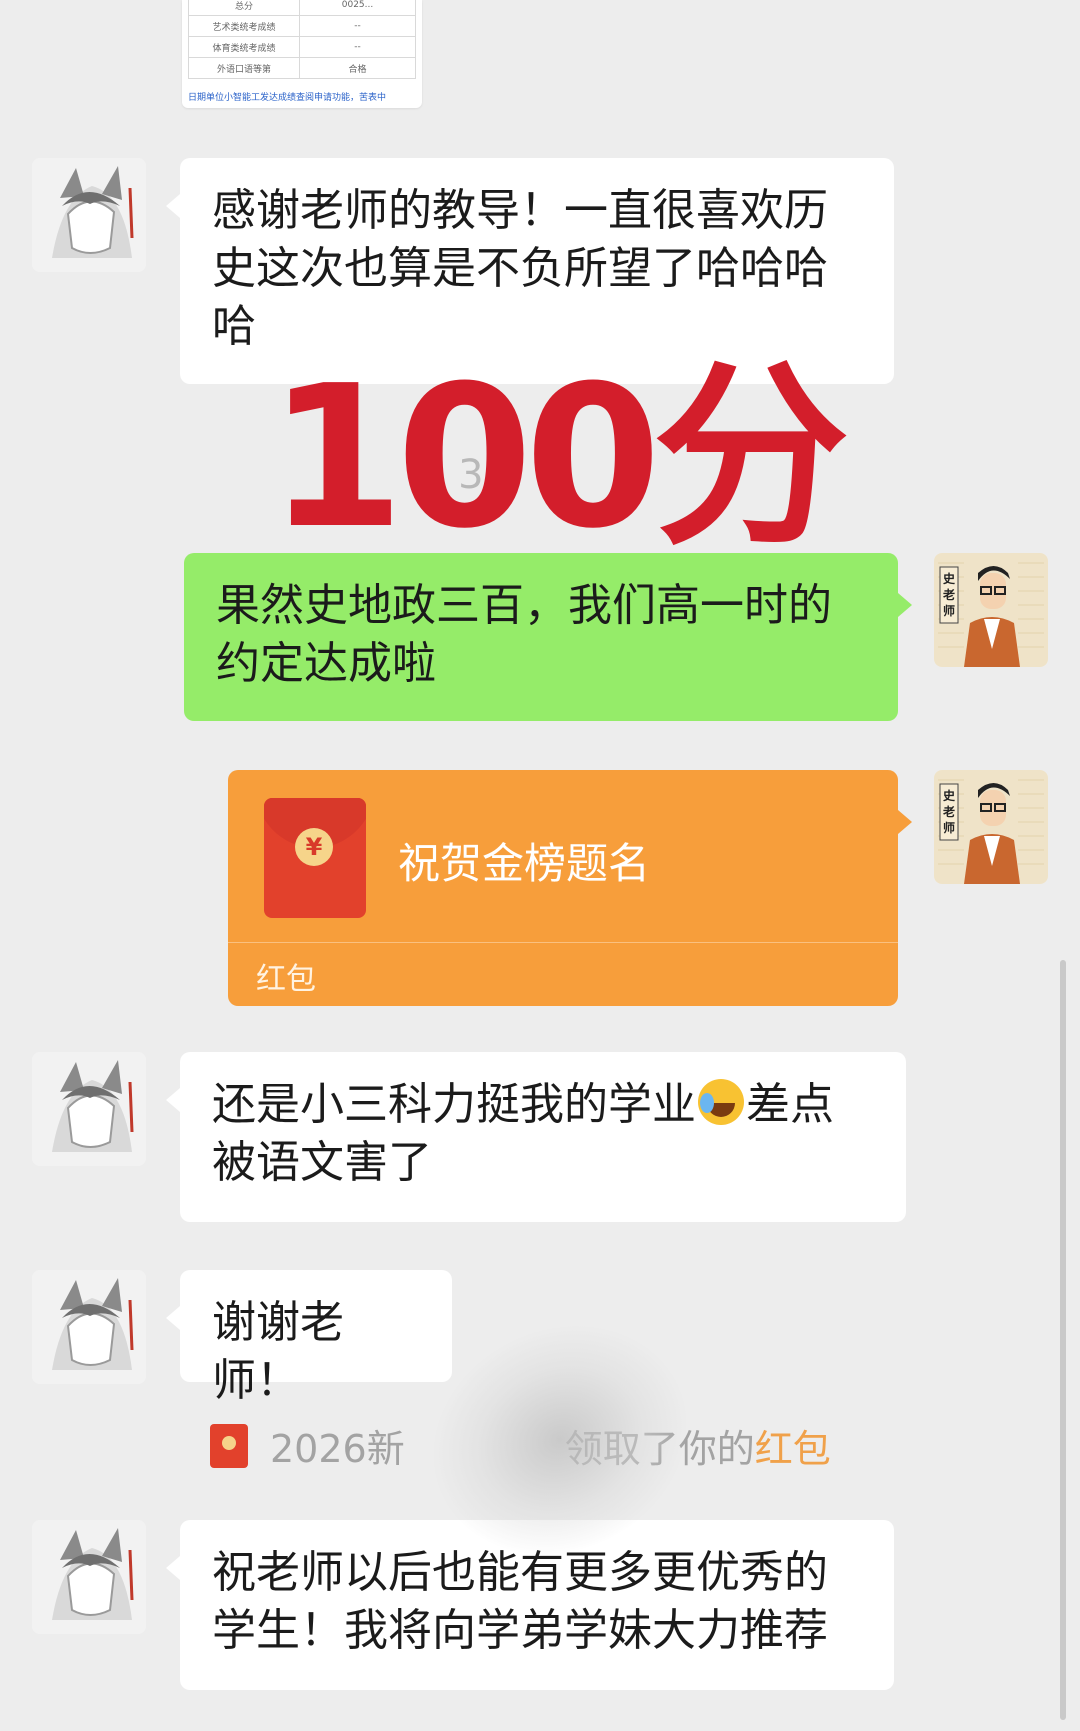 The width and height of the screenshot is (1080, 1731). What do you see at coordinates (536, 1137) in the screenshot?
I see `message-bubble-incoming: 还是小三科力挺我的学业 差点被语文害了` at bounding box center [536, 1137].